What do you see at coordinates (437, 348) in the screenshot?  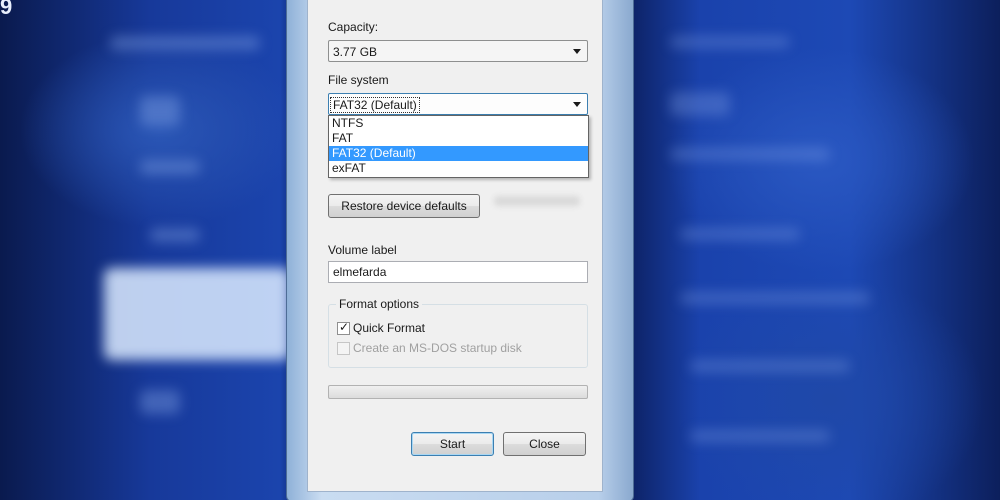 I see `msdos-startup-label: Create an MS-DOS startup disk` at bounding box center [437, 348].